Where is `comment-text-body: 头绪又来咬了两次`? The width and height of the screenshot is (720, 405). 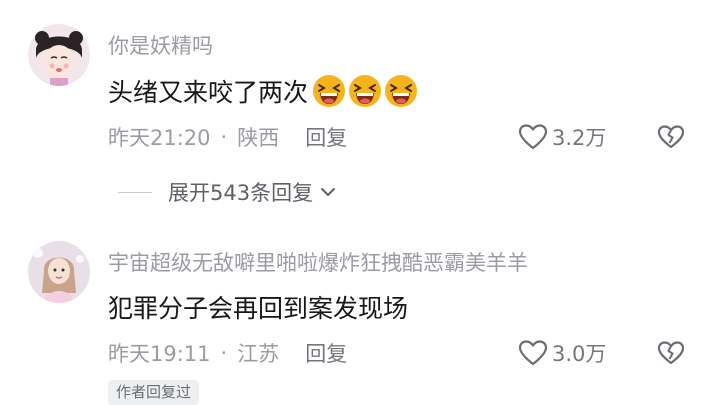 comment-text-body: 头绪又来咬了两次 is located at coordinates (208, 92).